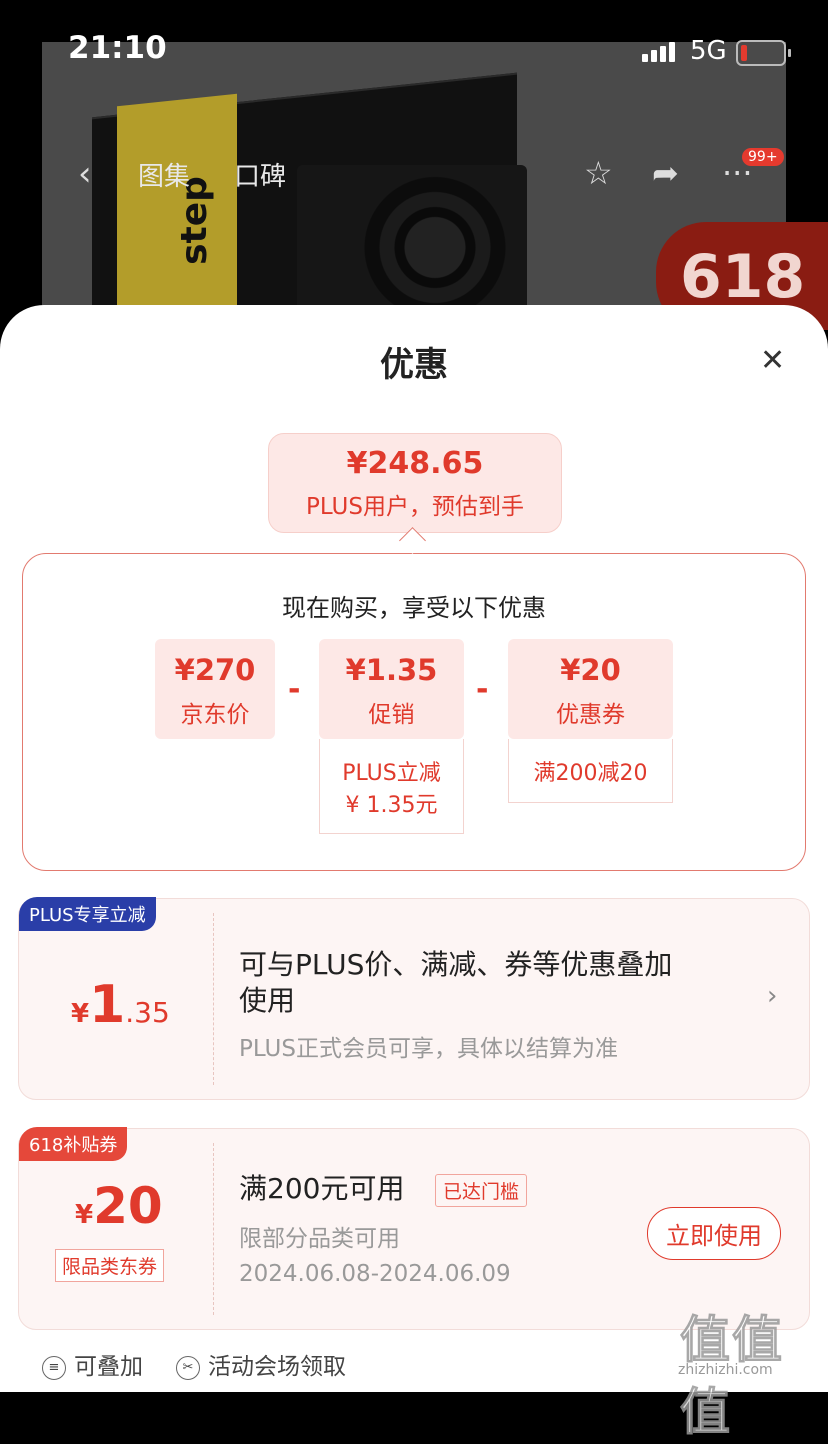  What do you see at coordinates (117, 48) in the screenshot?
I see `status-time: 21:10` at bounding box center [117, 48].